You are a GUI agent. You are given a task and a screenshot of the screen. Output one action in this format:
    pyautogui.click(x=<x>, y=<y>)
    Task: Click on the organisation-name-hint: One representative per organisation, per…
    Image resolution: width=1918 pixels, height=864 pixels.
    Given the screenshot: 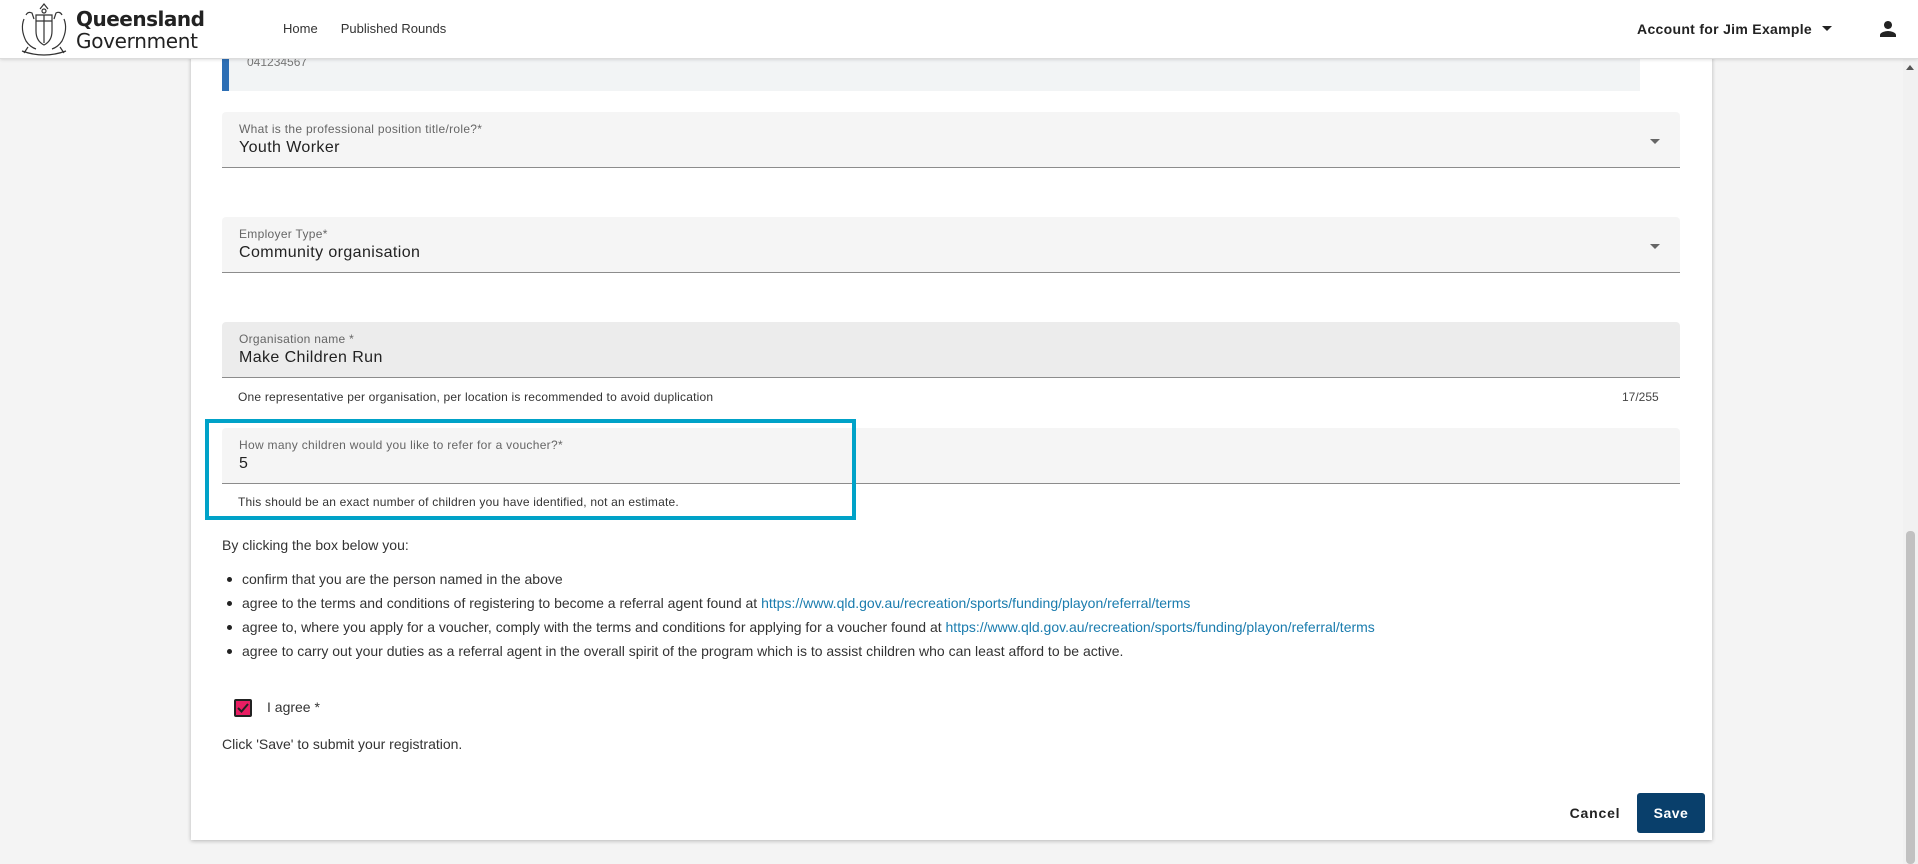 What is the action you would take?
    pyautogui.click(x=476, y=397)
    